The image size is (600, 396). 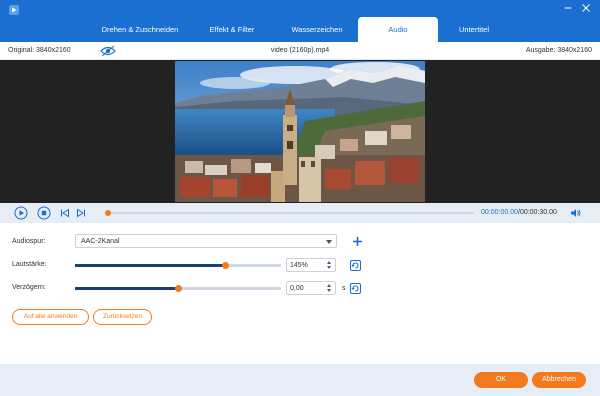 I want to click on decrease-delay-icon, so click(x=329, y=290).